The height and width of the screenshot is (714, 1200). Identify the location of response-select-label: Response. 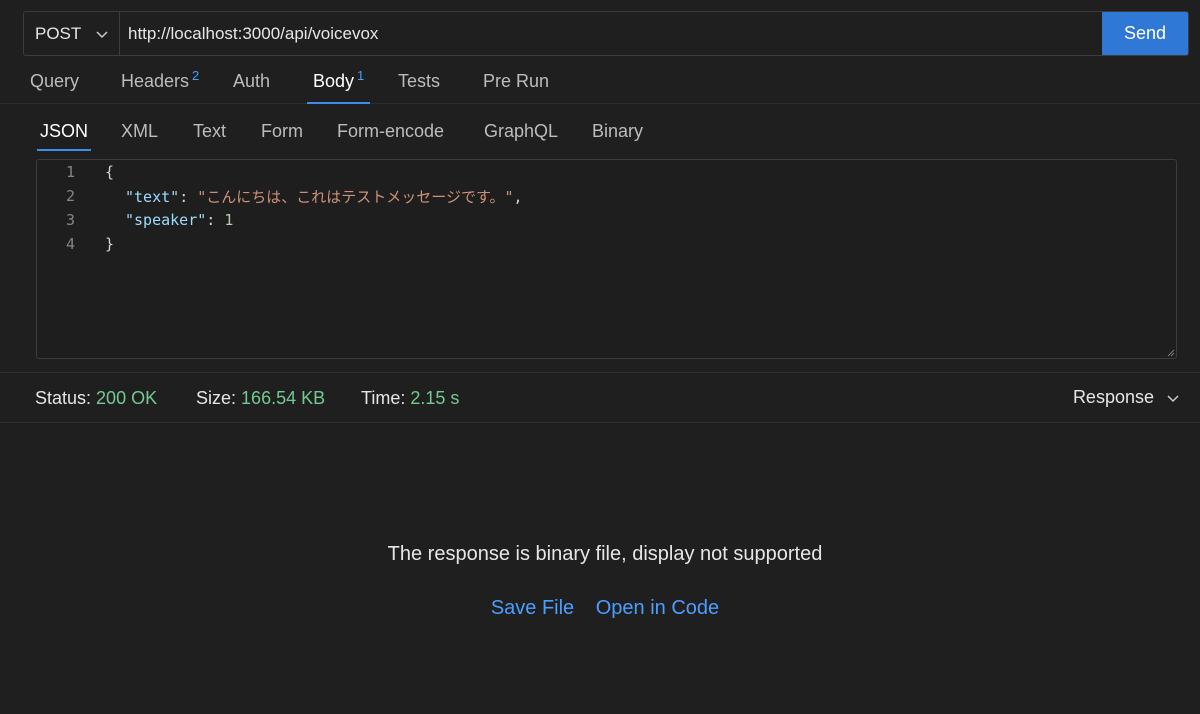
(1113, 397).